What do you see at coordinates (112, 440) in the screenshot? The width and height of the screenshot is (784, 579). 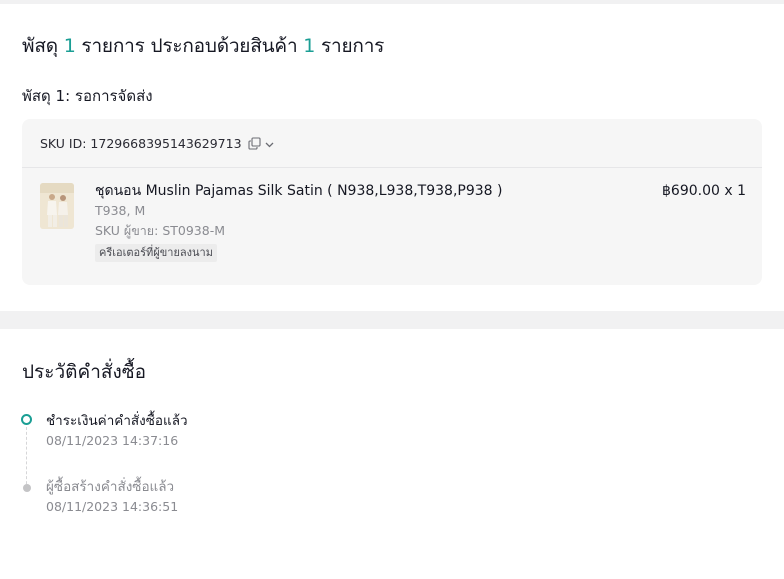 I see `event-time: 08/11/2023 14:37:16` at bounding box center [112, 440].